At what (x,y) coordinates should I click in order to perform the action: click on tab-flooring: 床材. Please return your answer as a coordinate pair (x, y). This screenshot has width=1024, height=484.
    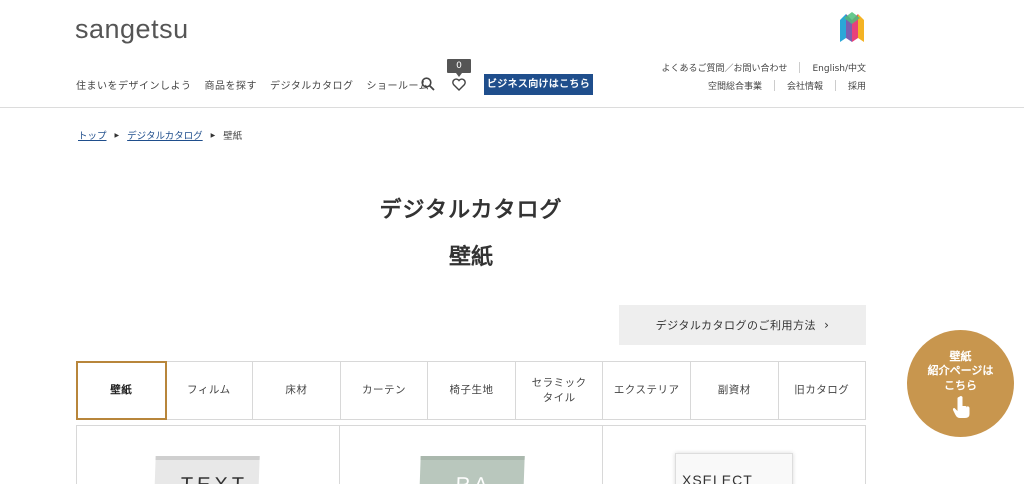
    Looking at the image, I should click on (297, 390).